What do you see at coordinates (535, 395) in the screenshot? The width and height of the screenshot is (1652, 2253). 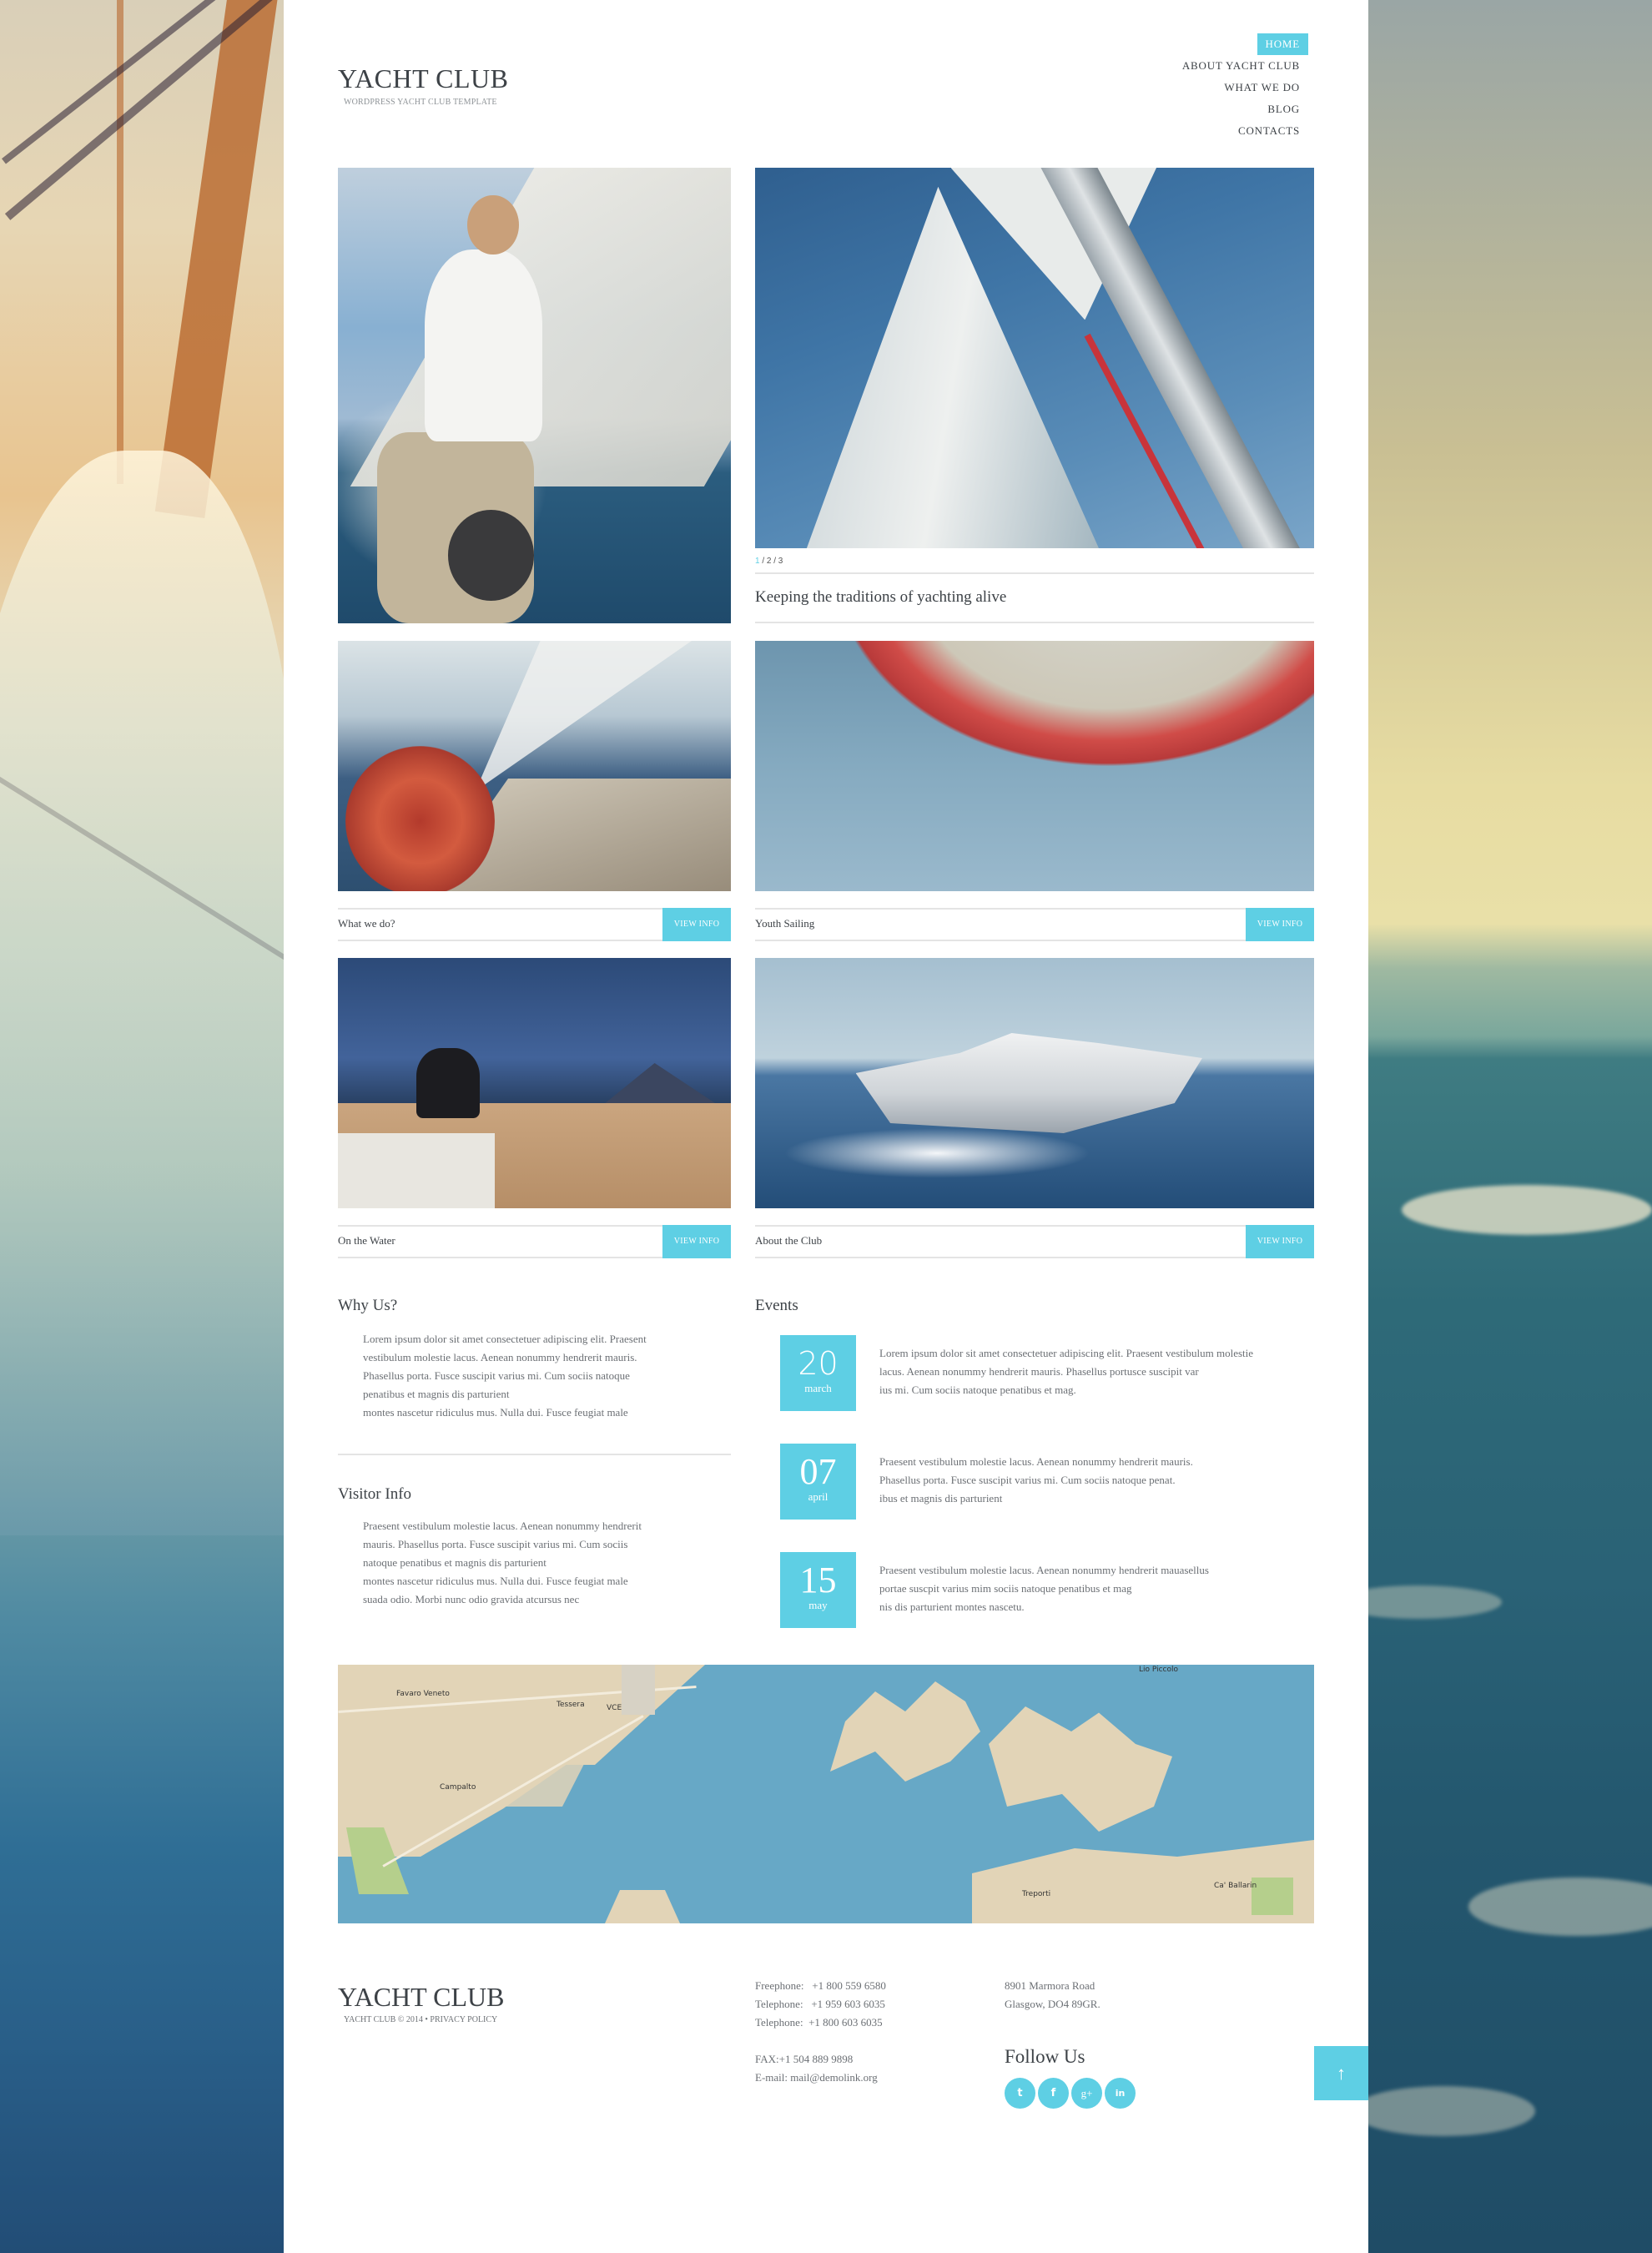 I see `photo-woman-sailing` at bounding box center [535, 395].